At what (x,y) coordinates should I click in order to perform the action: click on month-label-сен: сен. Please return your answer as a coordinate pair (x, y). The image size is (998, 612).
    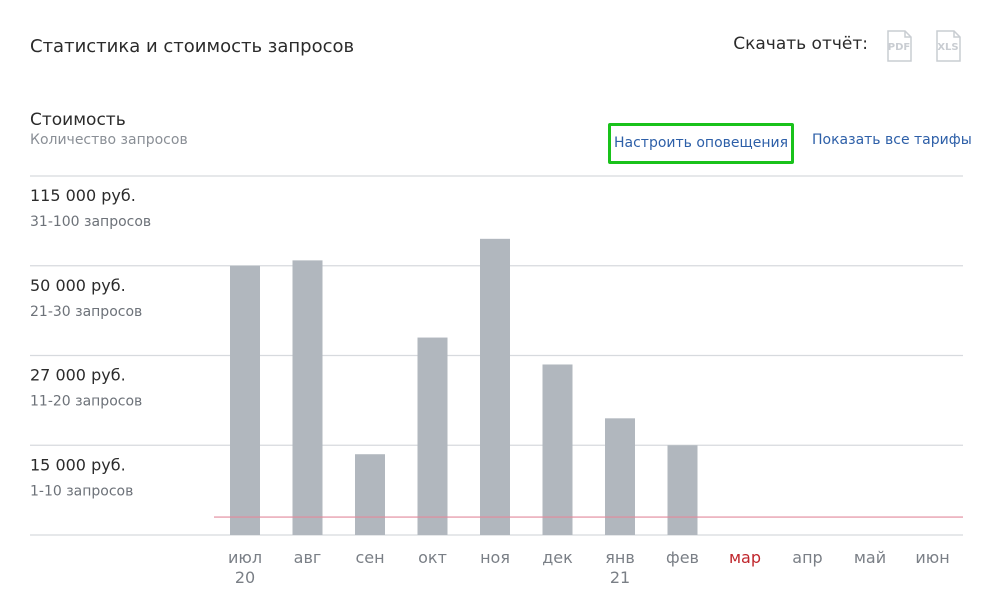
    Looking at the image, I should click on (369, 557).